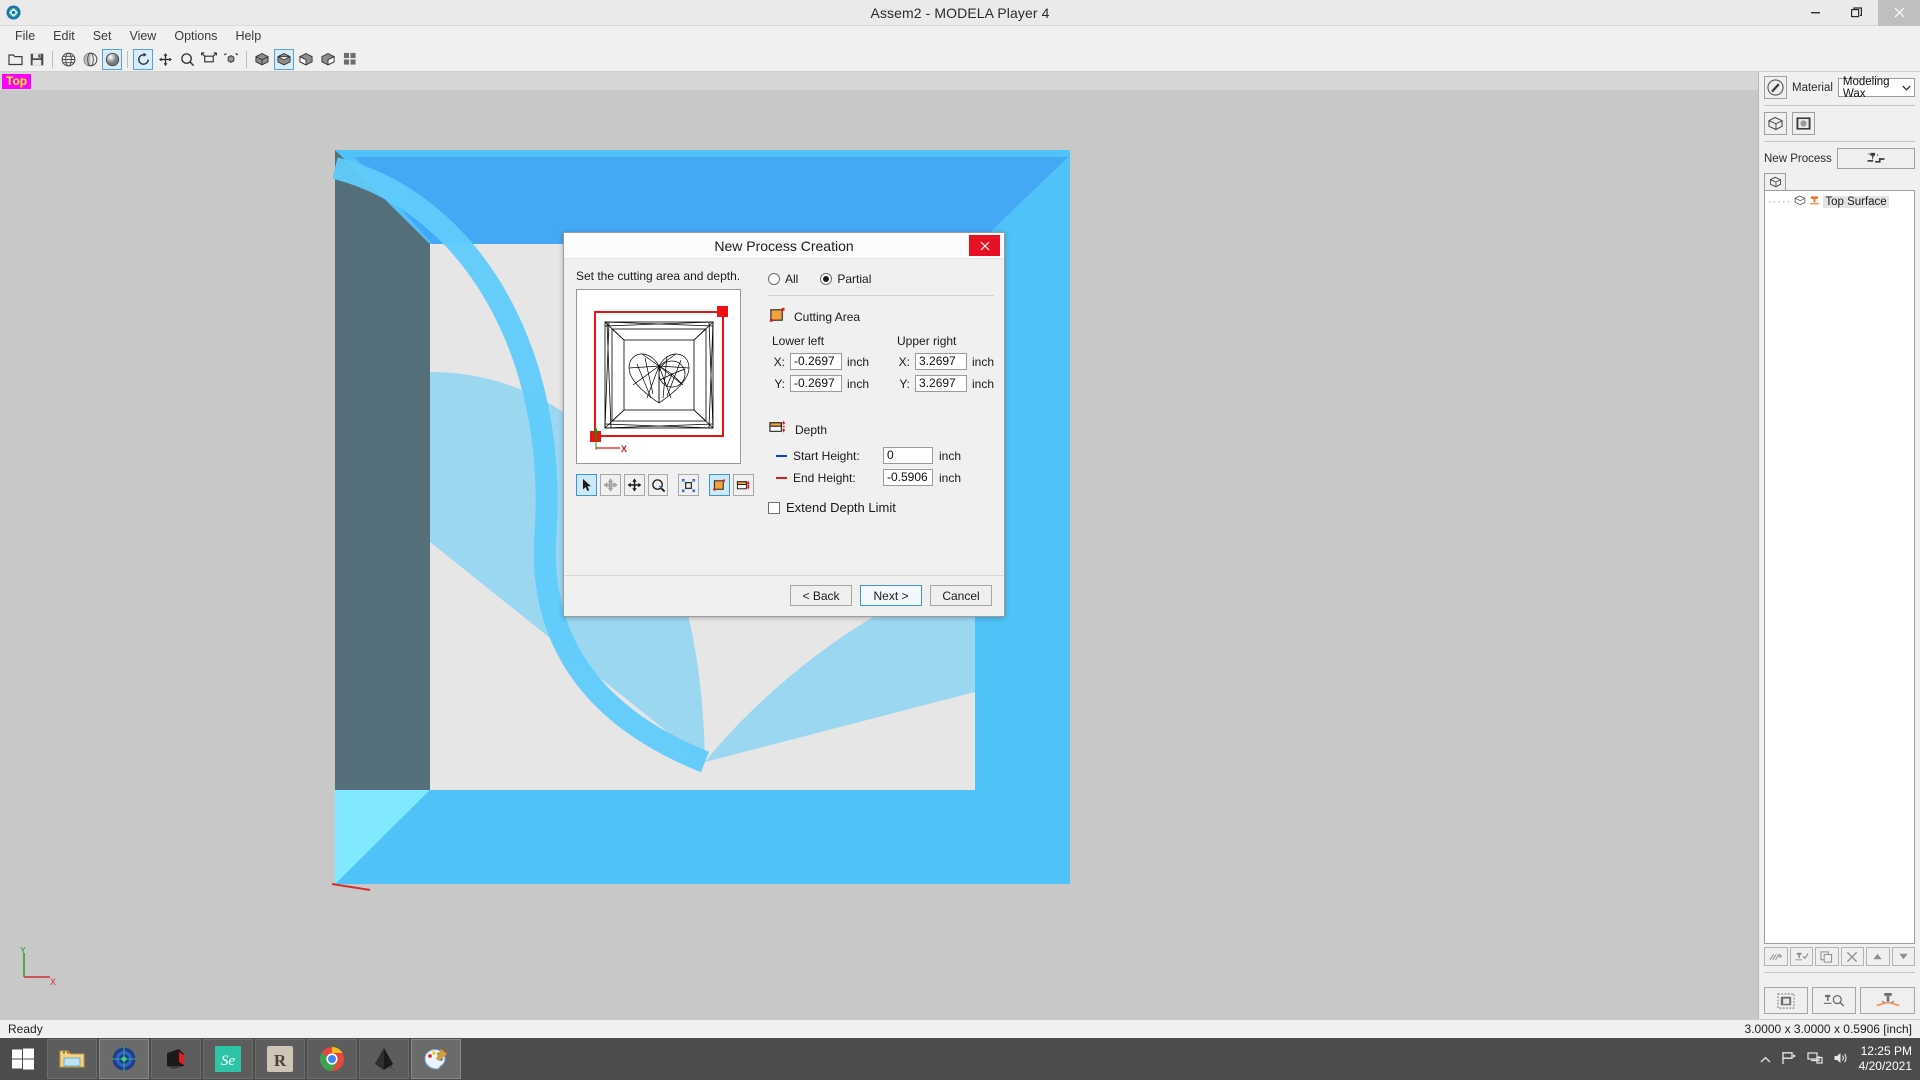 The image size is (1920, 1080). Describe the element at coordinates (436, 1059) in the screenshot. I see `taskbar-paint-icon` at that location.